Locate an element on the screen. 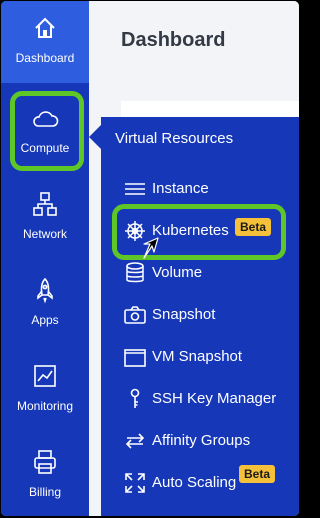 This screenshot has width=320, height=518. sidebar-item-network: Network is located at coordinates (45, 218).